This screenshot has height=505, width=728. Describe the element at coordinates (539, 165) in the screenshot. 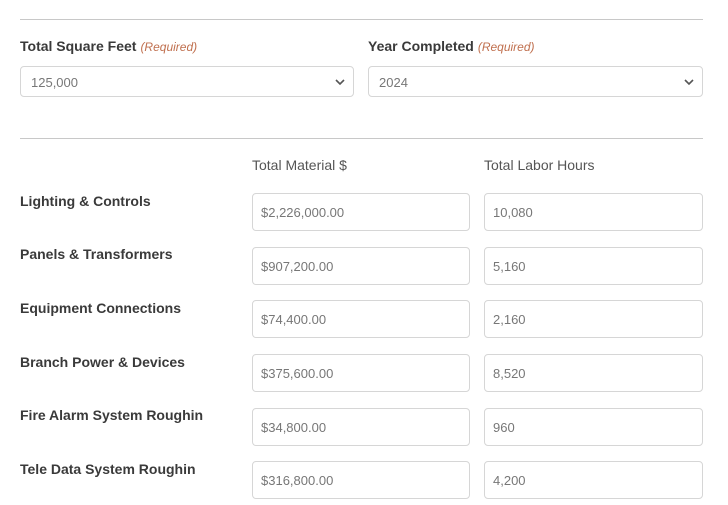

I see `labor-column-header: Total Labor Hours` at that location.